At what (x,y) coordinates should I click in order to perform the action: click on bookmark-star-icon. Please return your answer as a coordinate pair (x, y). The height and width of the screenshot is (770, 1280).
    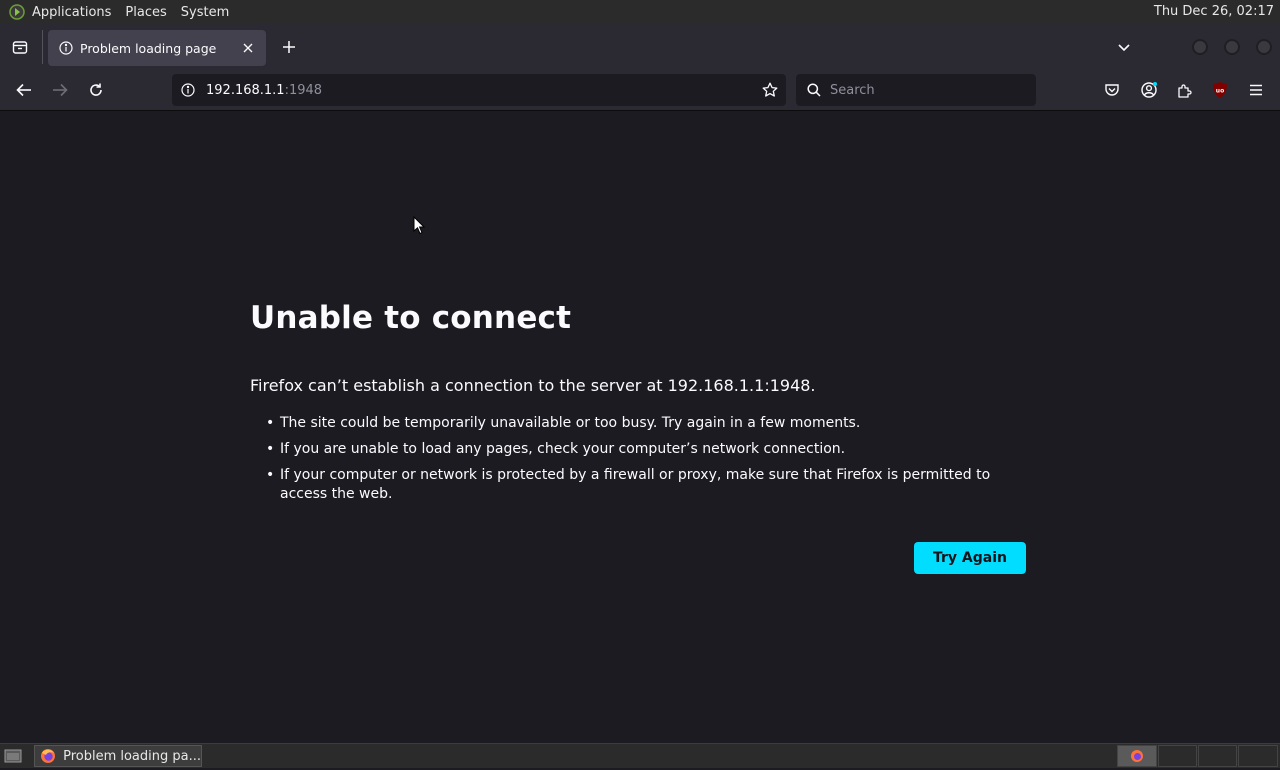
    Looking at the image, I should click on (770, 90).